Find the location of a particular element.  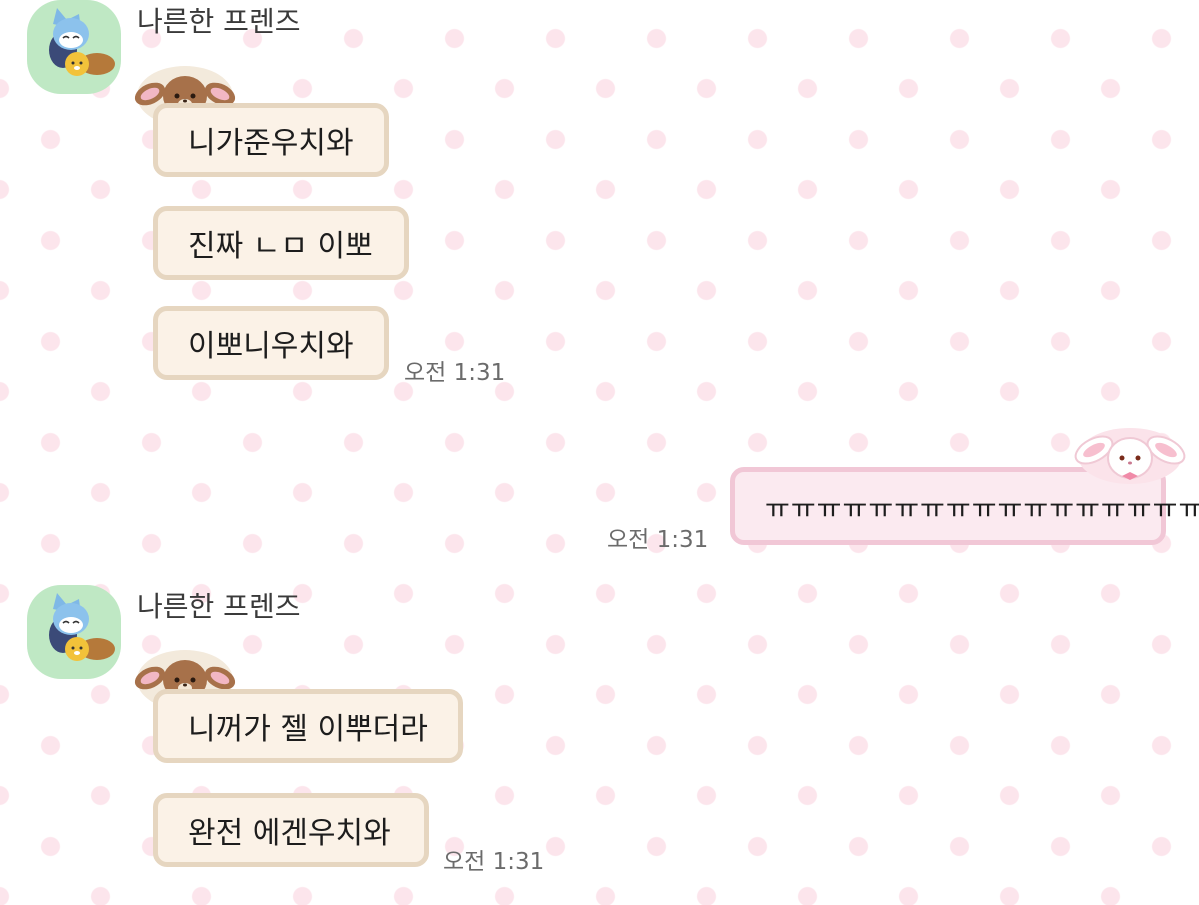

message-bubble: 니가준우치와 is located at coordinates (271, 140).